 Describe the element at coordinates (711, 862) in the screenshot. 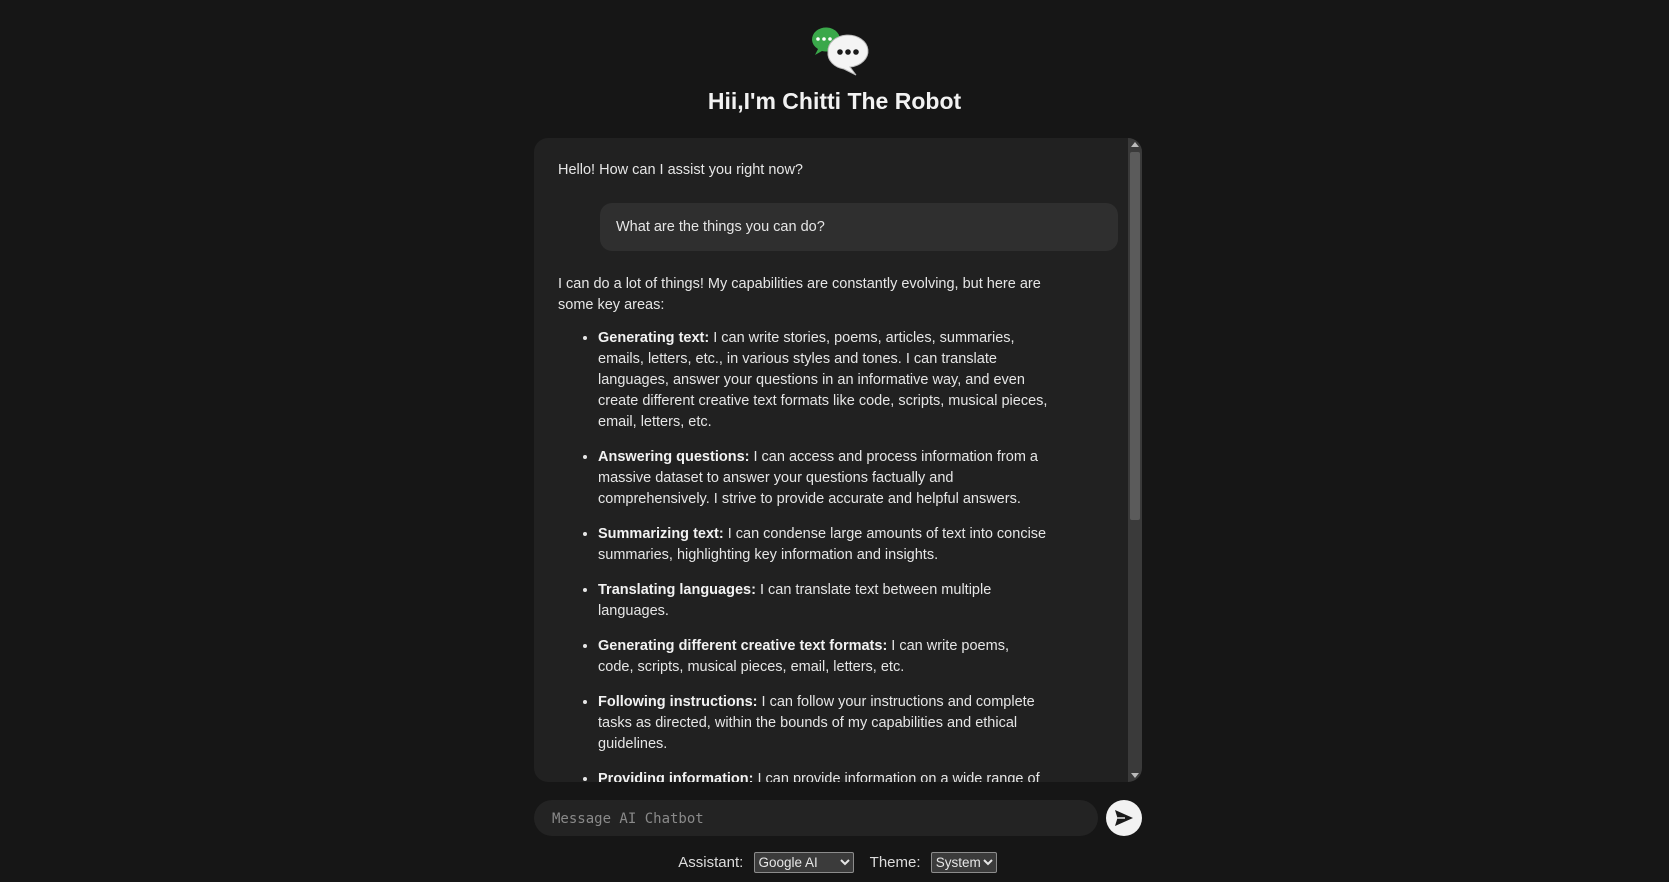

I see `assistant-label: Assistant:` at that location.